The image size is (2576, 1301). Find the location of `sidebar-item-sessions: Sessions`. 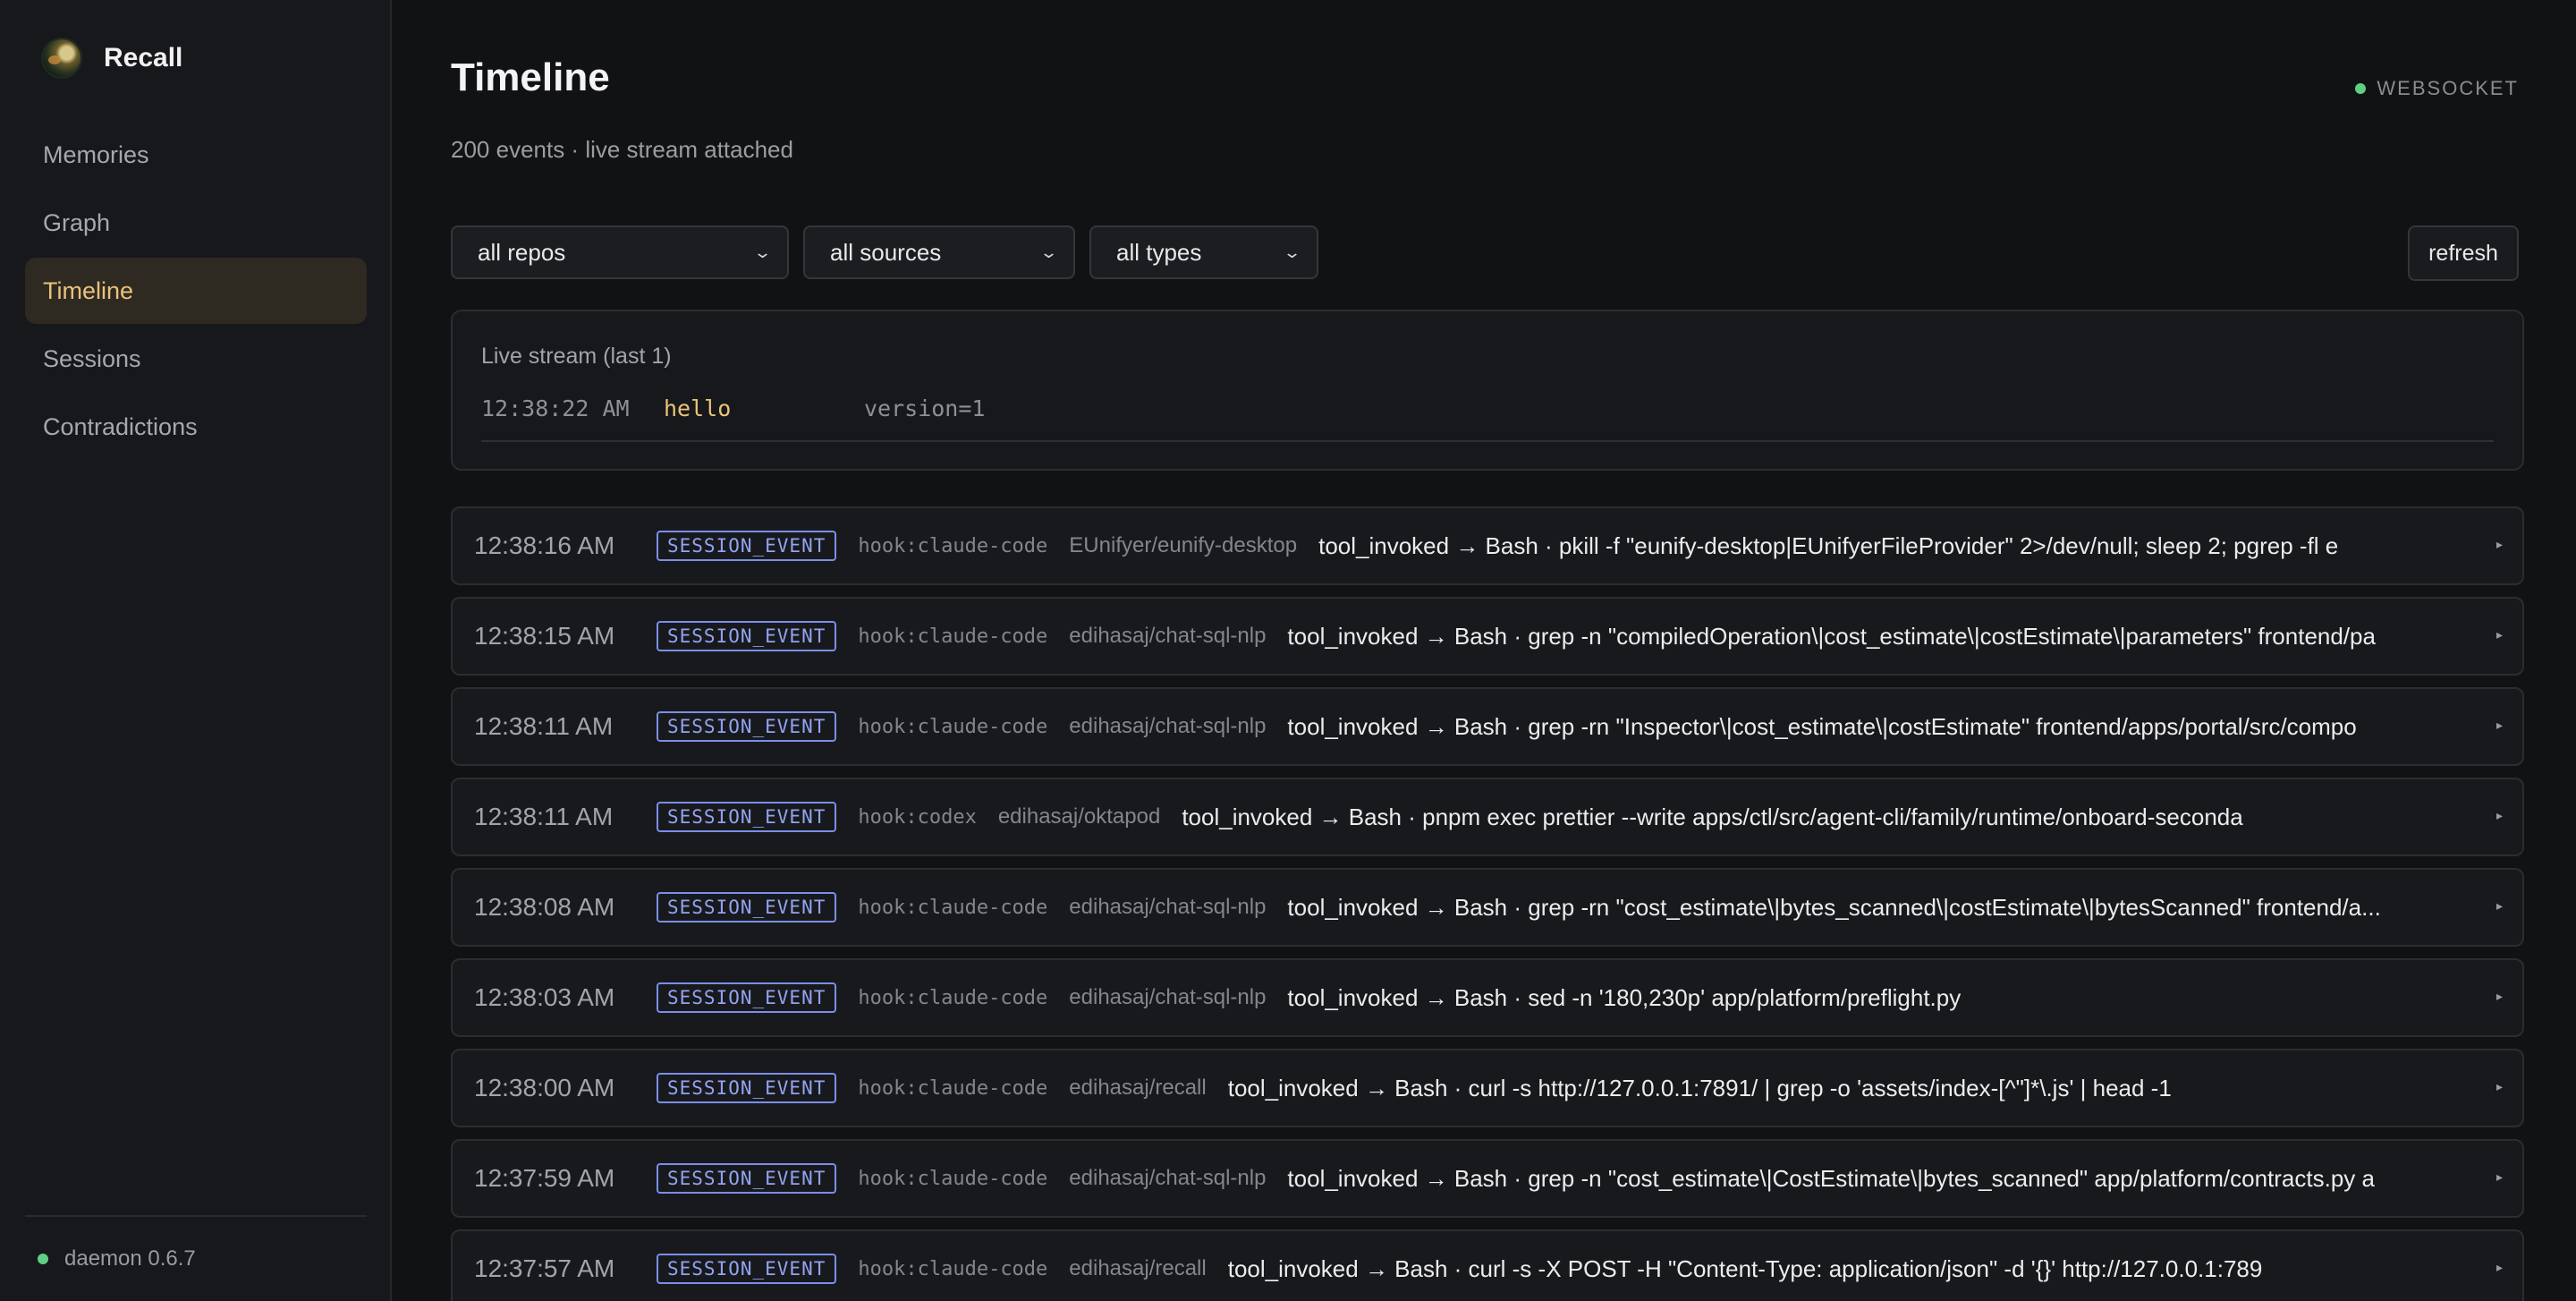

sidebar-item-sessions: Sessions is located at coordinates (196, 359).